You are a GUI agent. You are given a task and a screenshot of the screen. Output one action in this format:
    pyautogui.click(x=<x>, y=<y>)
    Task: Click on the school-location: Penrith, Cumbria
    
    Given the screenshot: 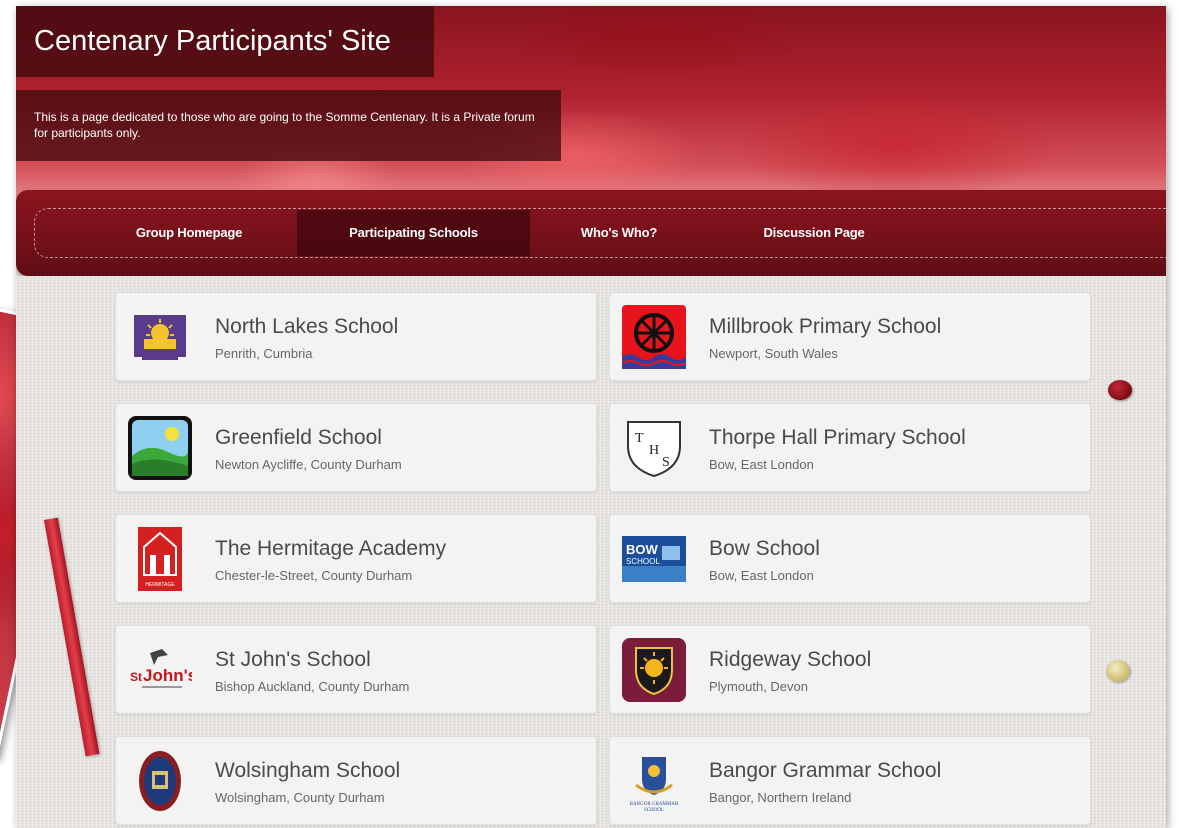 What is the action you would take?
    pyautogui.click(x=264, y=353)
    